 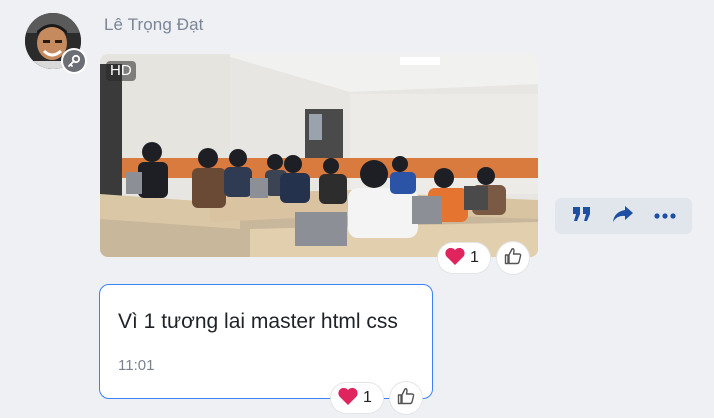 I want to click on text-message-bubble, so click(x=266, y=341).